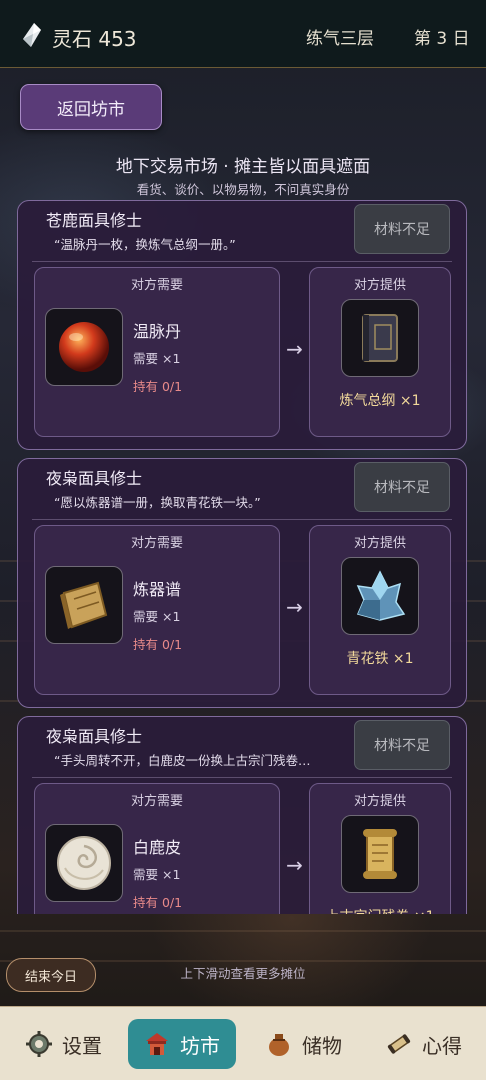 This screenshot has height=1080, width=486. I want to click on offer-panel: 对方提供 上古宗门残卷 ×1, so click(380, 848).